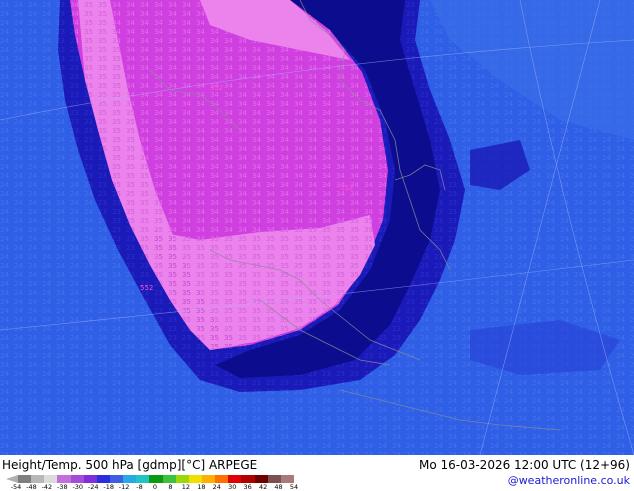 The height and width of the screenshot is (491, 634). I want to click on legend-color-bar, so click(156, 479).